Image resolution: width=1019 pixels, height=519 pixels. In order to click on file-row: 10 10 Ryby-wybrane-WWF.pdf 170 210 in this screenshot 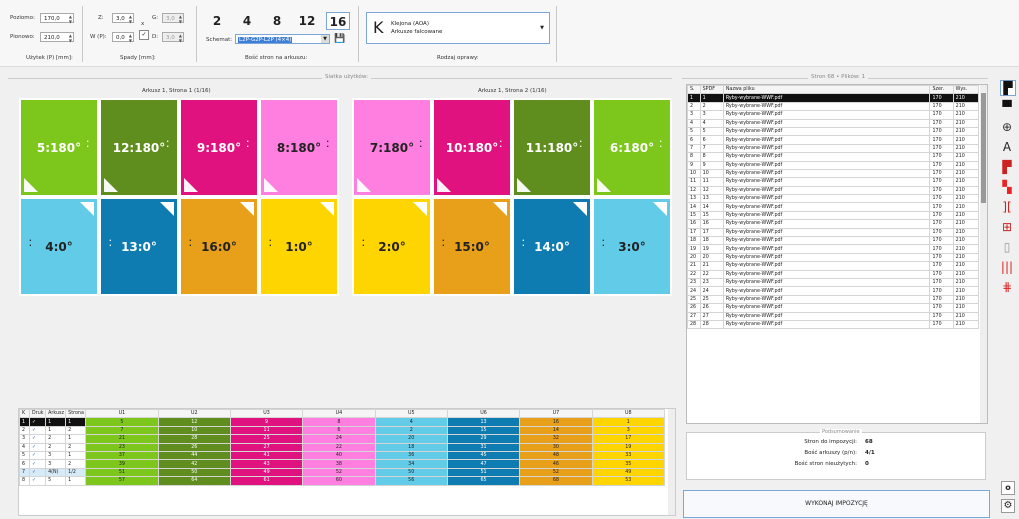, I will do `click(833, 173)`.